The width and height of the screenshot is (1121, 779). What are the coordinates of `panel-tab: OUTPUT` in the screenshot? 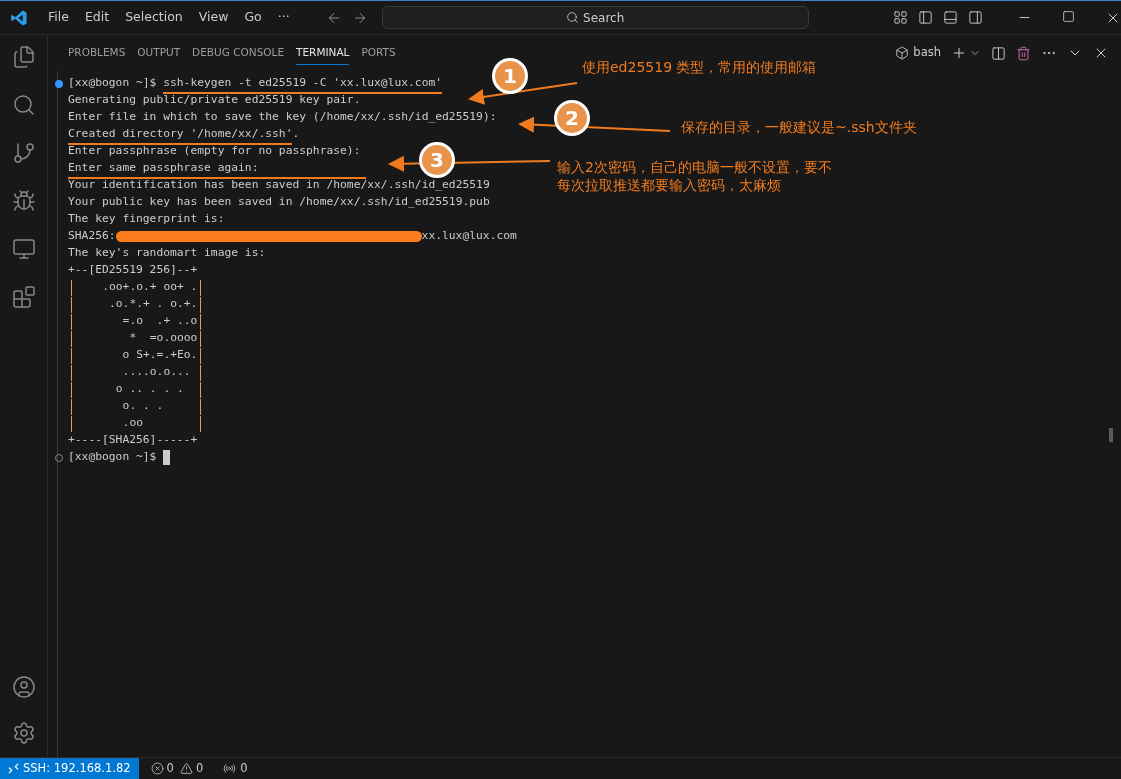 It's located at (159, 53).